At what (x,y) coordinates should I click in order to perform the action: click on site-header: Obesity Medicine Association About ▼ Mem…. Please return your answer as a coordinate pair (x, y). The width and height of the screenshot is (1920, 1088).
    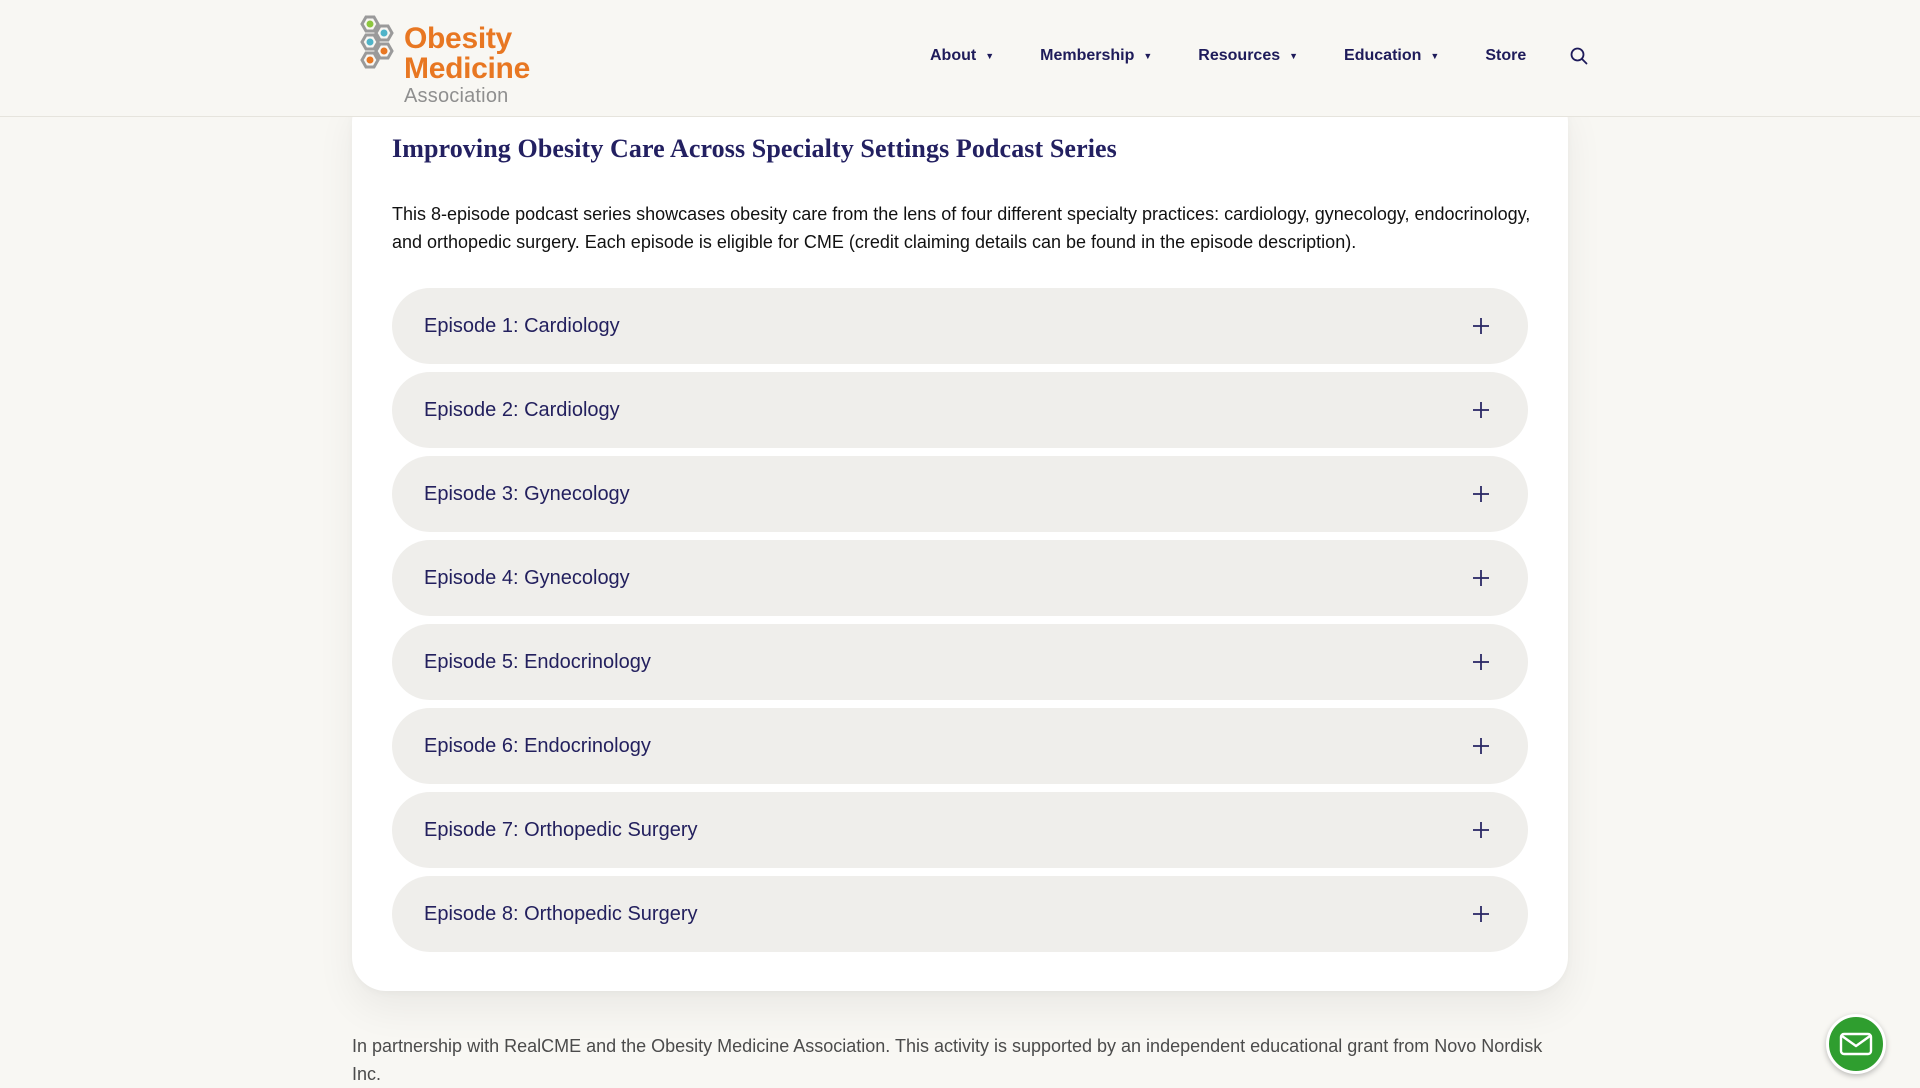
    Looking at the image, I should click on (960, 58).